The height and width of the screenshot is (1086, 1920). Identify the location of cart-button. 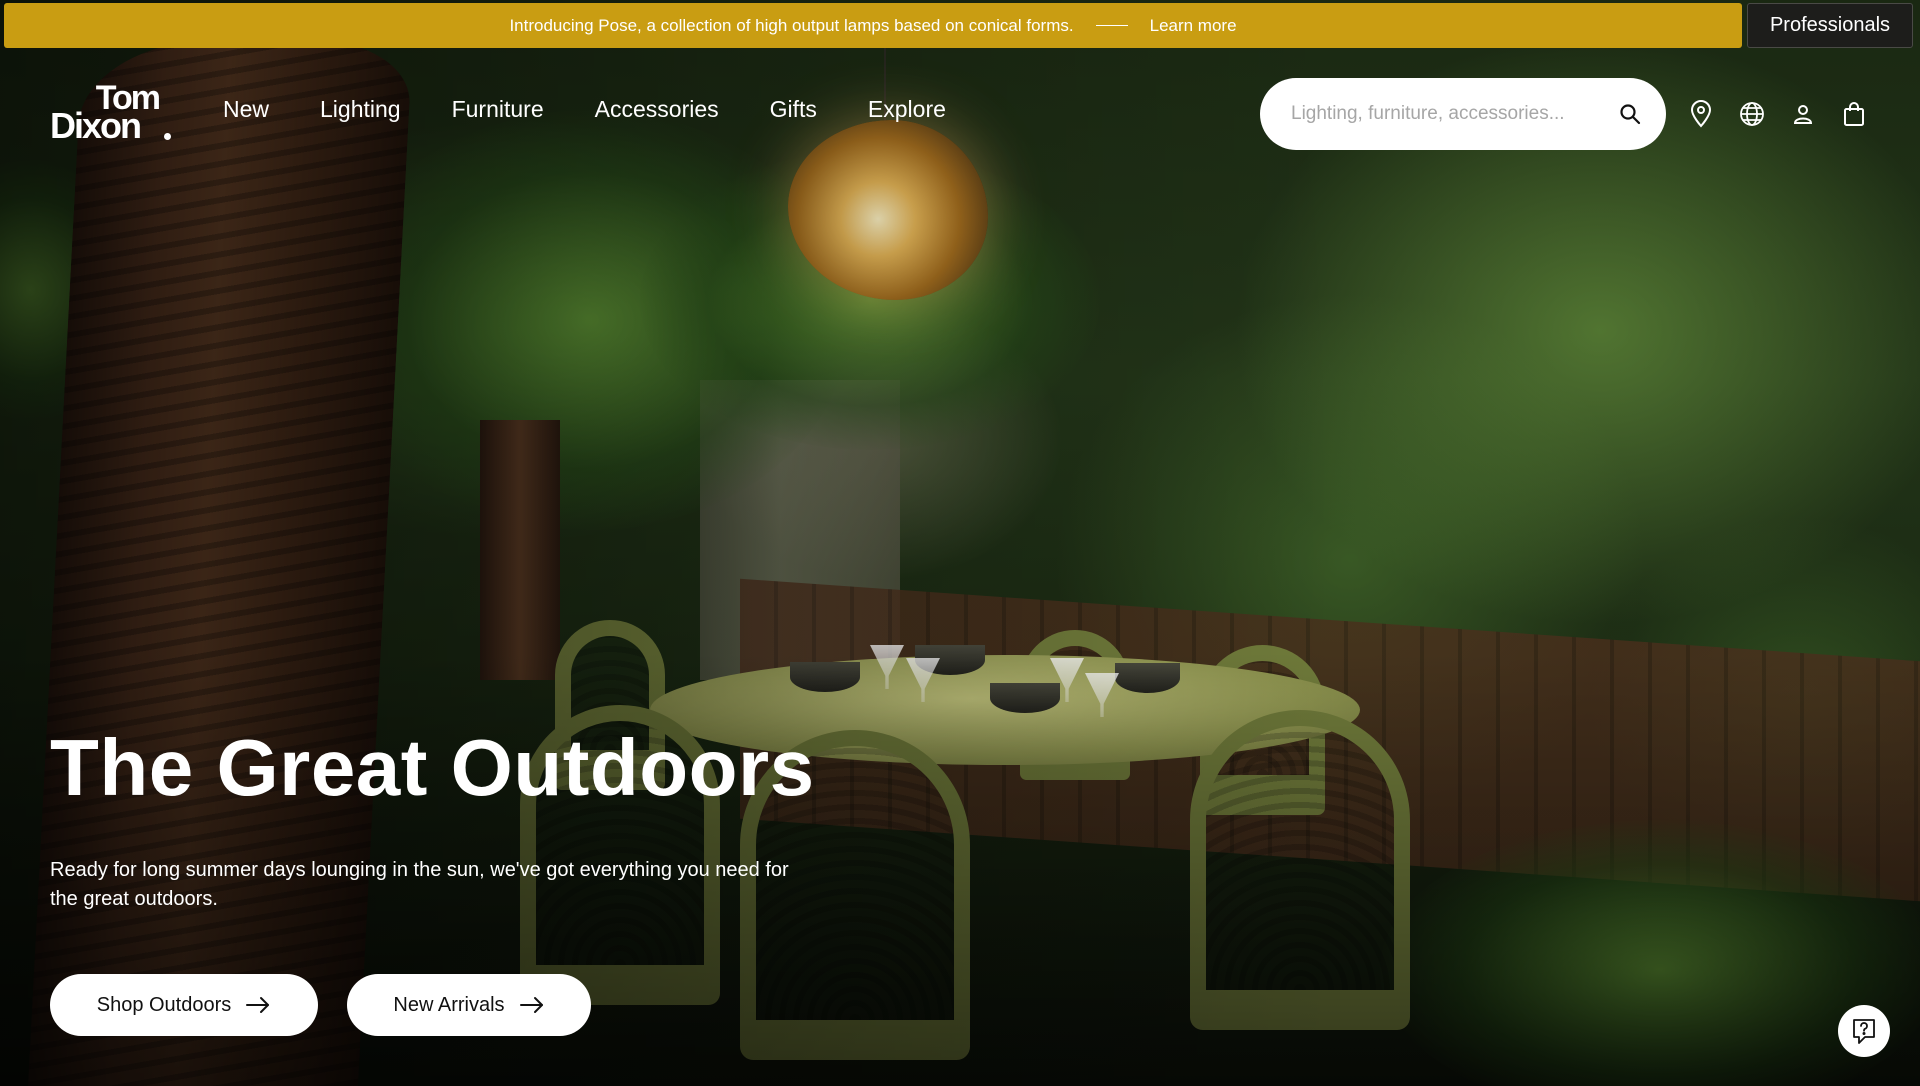
(1854, 114).